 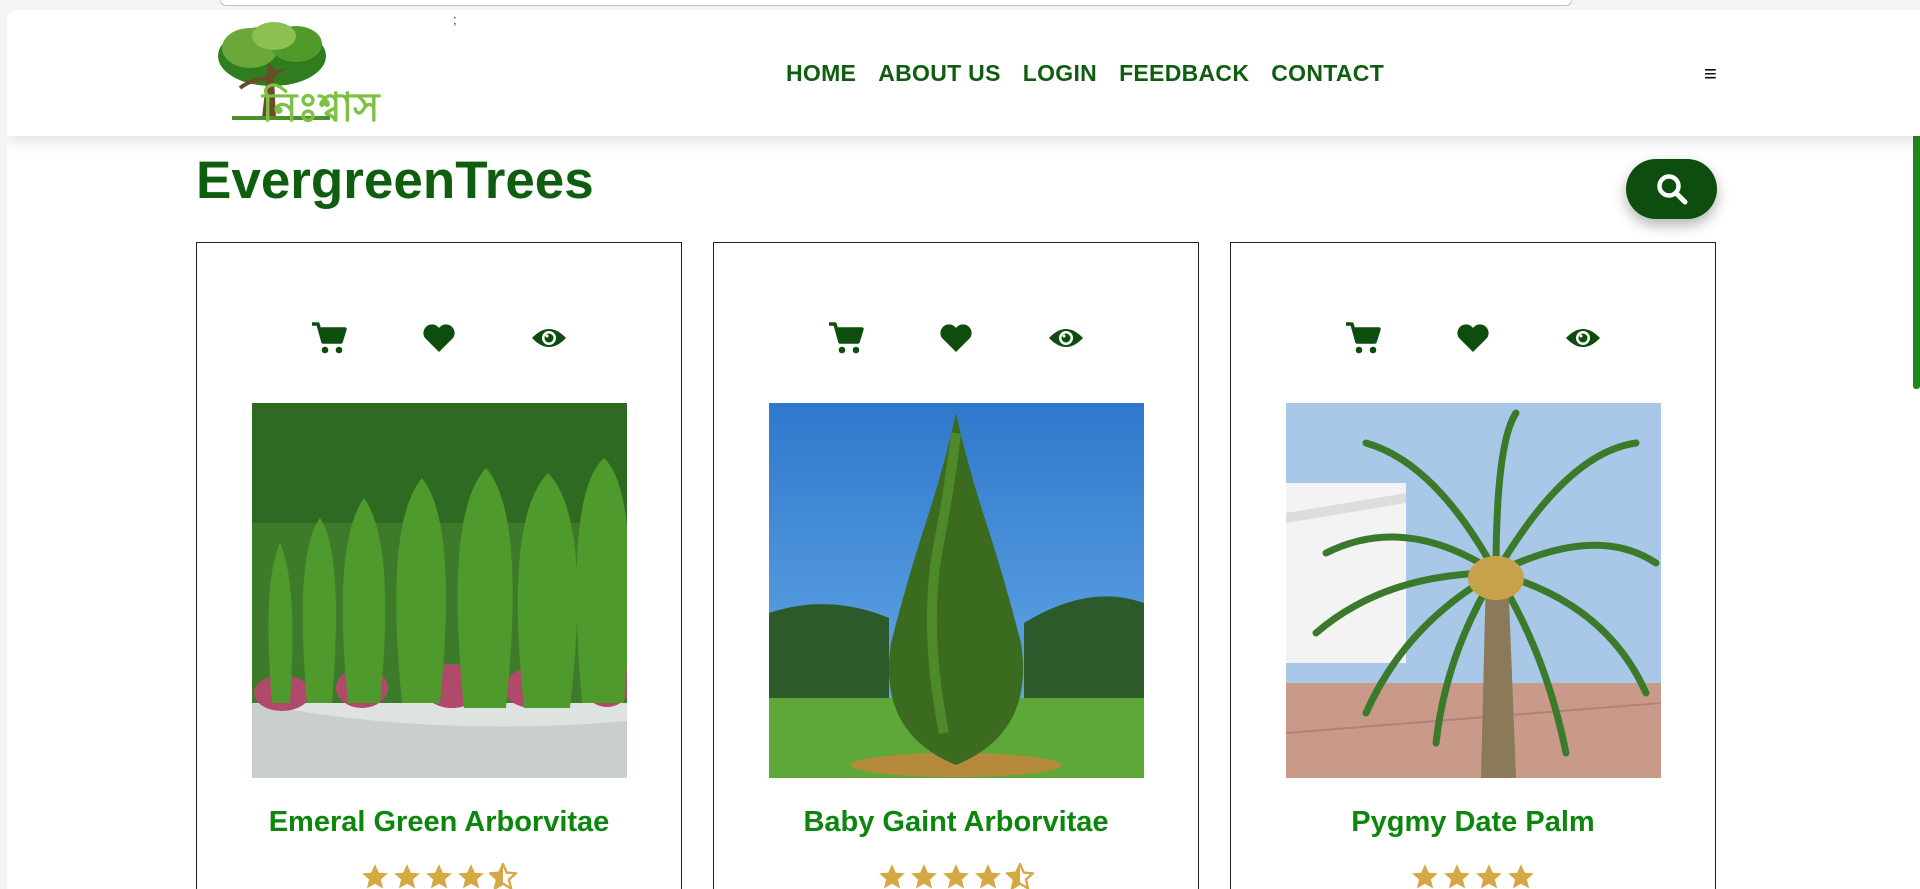 What do you see at coordinates (956, 822) in the screenshot?
I see `product-name: Baby Gaint Arborvitae` at bounding box center [956, 822].